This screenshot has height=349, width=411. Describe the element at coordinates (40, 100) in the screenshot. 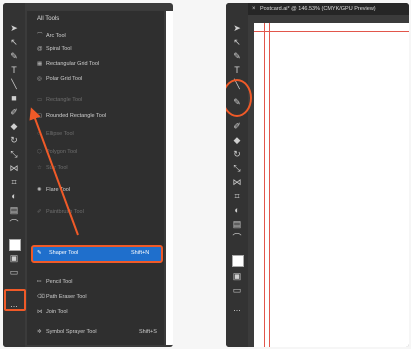

I see `rectangle-tool-icon: ▭` at that location.